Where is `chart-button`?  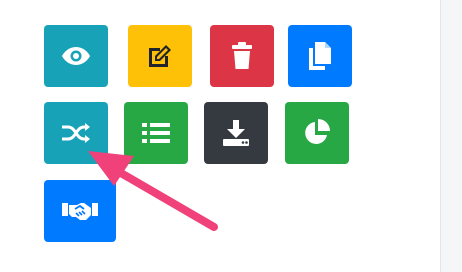 chart-button is located at coordinates (317, 133).